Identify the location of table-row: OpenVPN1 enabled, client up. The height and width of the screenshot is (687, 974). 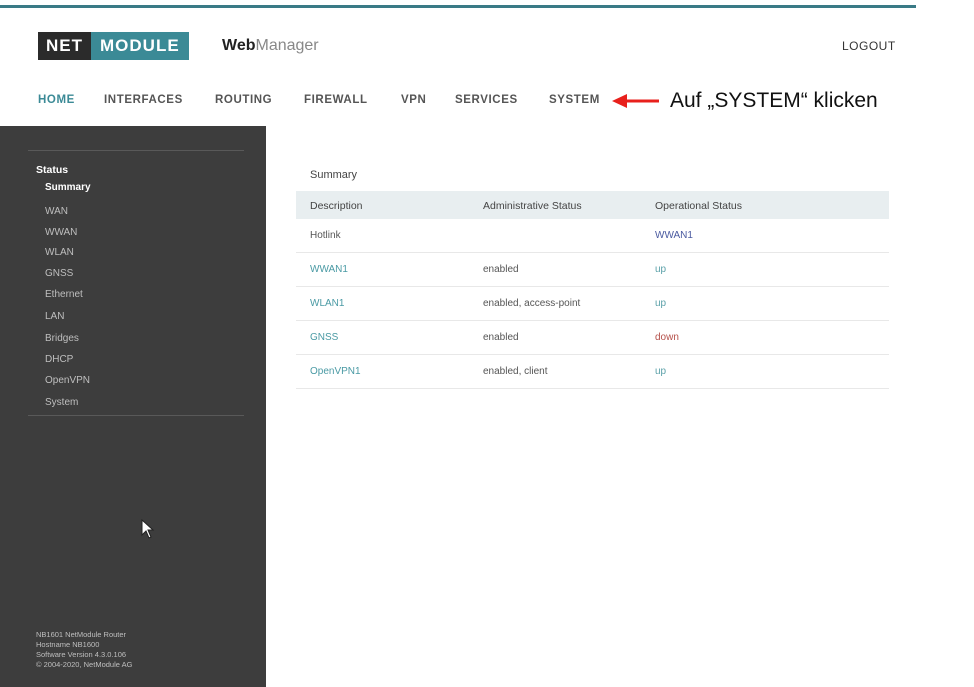
(592, 372).